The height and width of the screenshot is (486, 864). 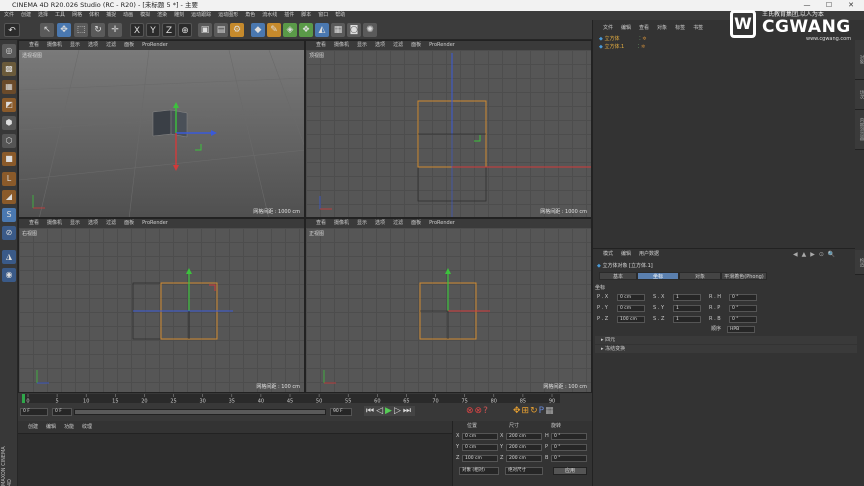 What do you see at coordinates (534, 411) in the screenshot?
I see `rotation-key-icon: ↻` at bounding box center [534, 411].